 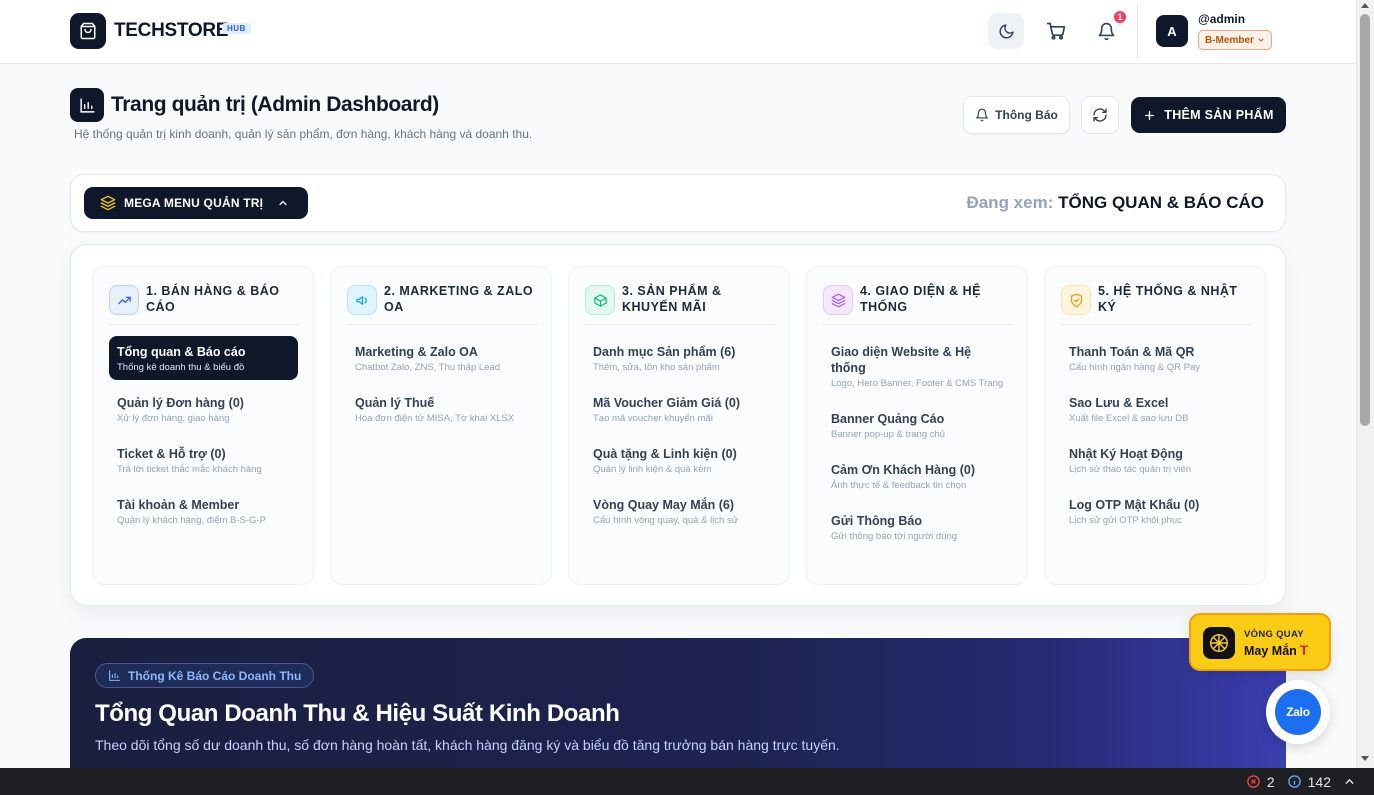 I want to click on mega-menu-item-name: Cảm Ơn Khách Hàng (0), so click(x=903, y=470).